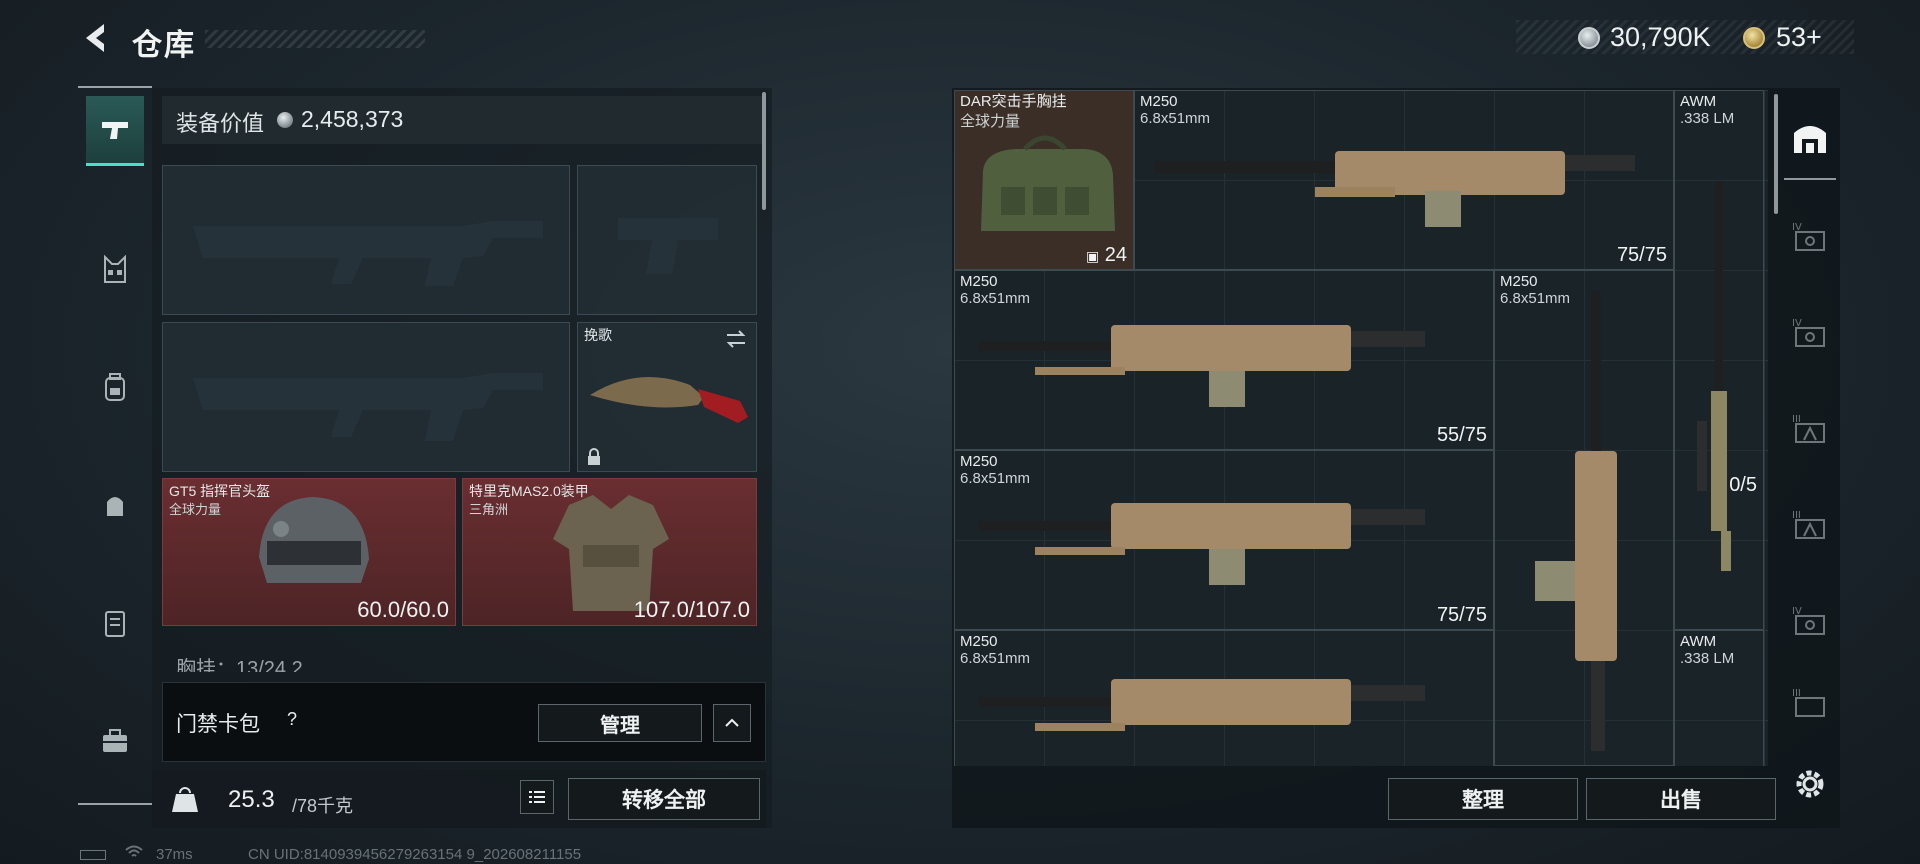  I want to click on category-tab-container, so click(115, 623).